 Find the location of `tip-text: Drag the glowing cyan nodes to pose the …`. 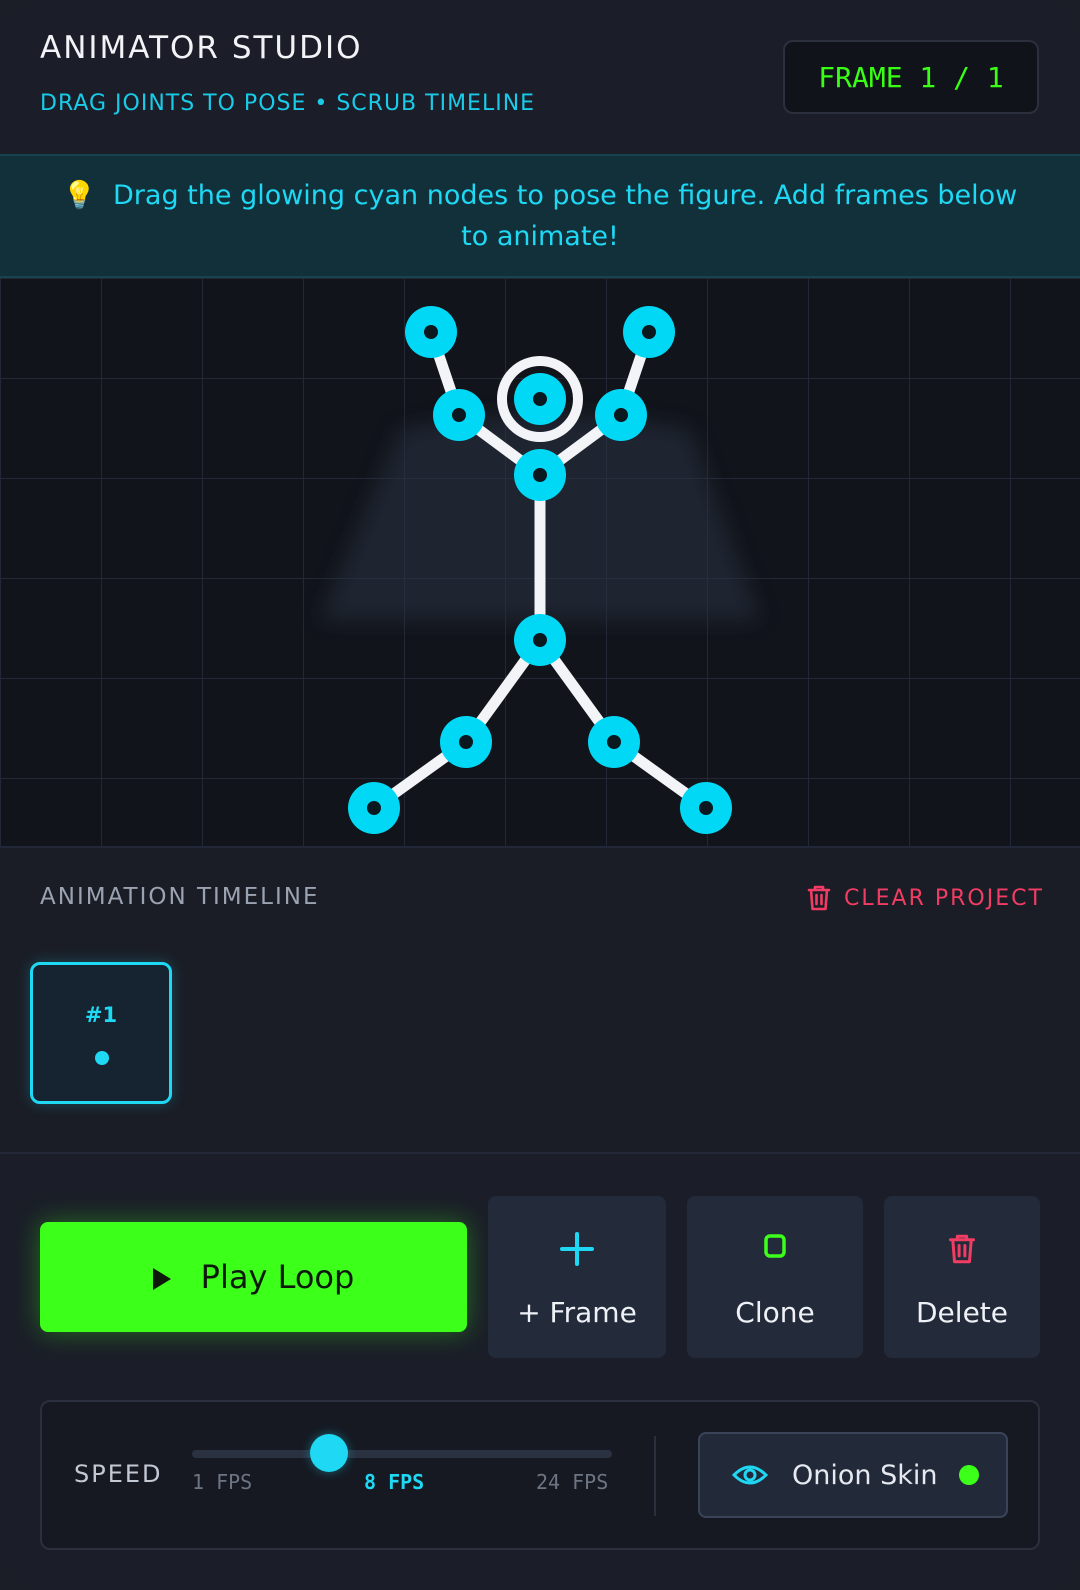

tip-text: Drag the glowing cyan nodes to pose the … is located at coordinates (565, 216).